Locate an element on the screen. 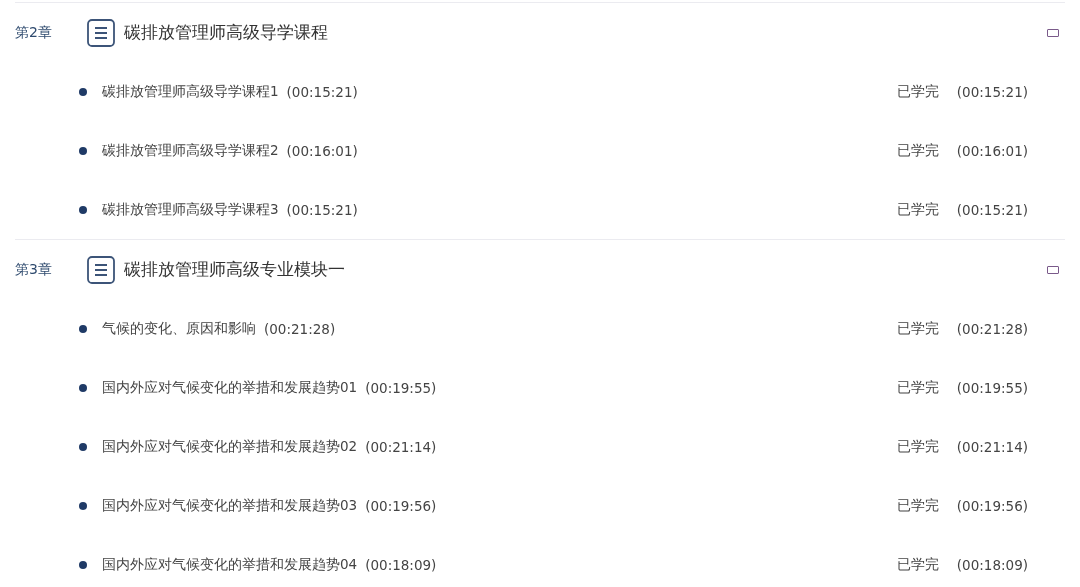 This screenshot has width=1080, height=587. chapter-title: 碳排放管理师高级导学课程 is located at coordinates (226, 32).